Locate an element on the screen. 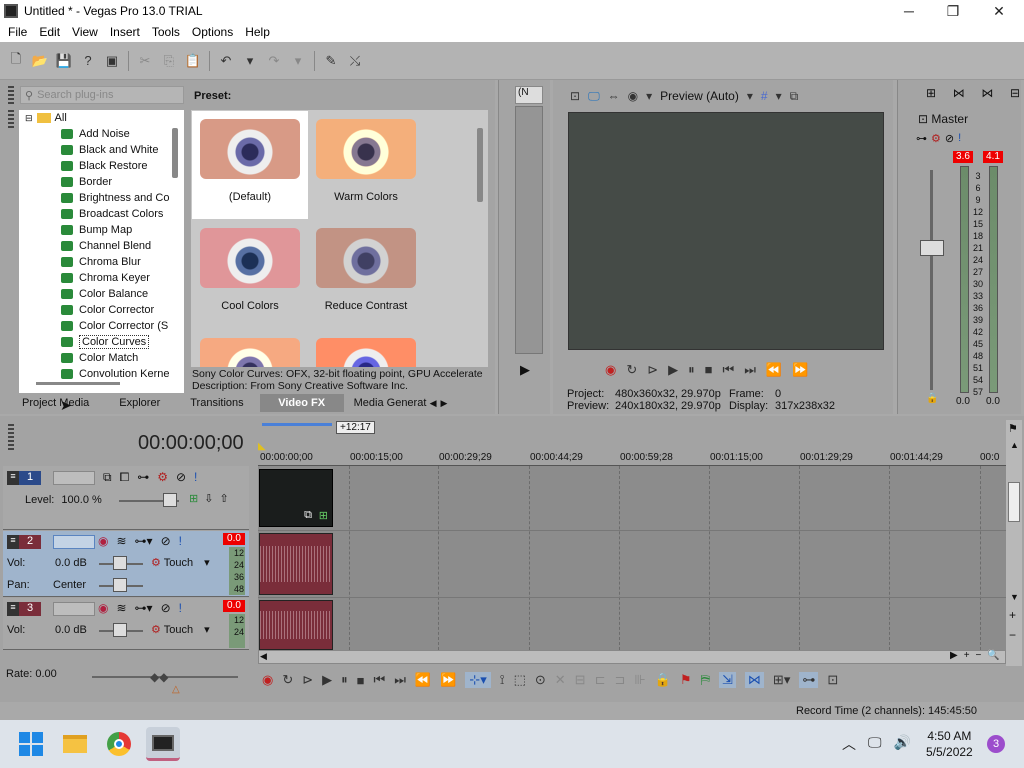 This screenshot has width=1024, height=768. preset-cool-colors: Cool Colors is located at coordinates (250, 274).